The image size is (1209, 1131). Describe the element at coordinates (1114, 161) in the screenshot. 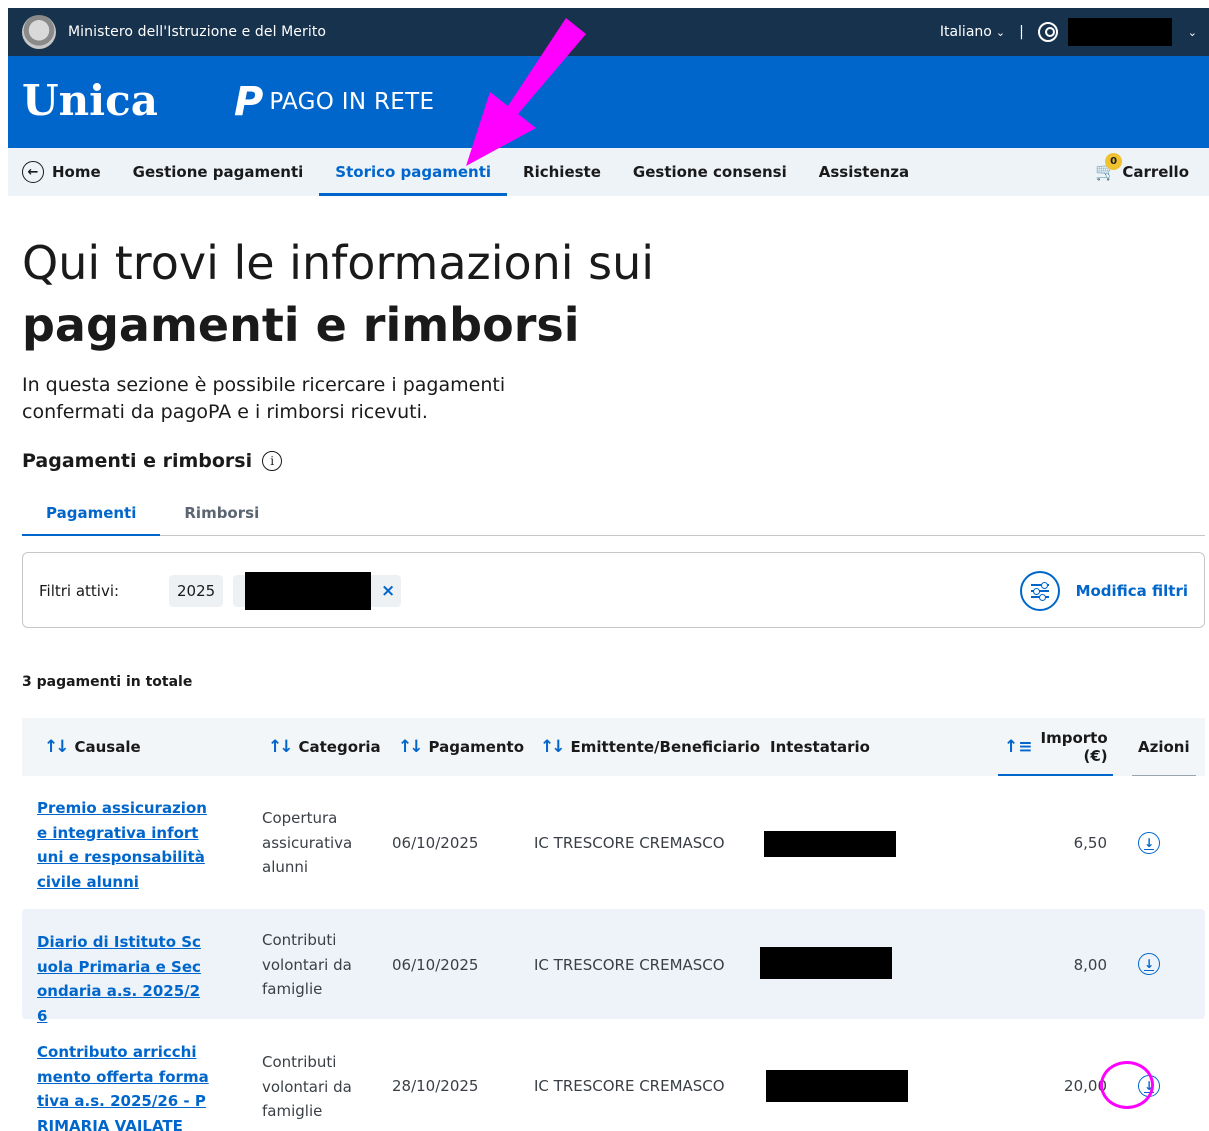

I see `cart-count-badge: 0` at that location.